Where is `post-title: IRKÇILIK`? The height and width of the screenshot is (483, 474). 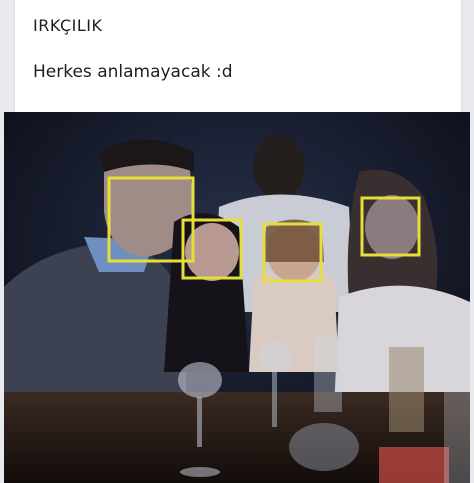 post-title: IRKÇILIK is located at coordinates (68, 25).